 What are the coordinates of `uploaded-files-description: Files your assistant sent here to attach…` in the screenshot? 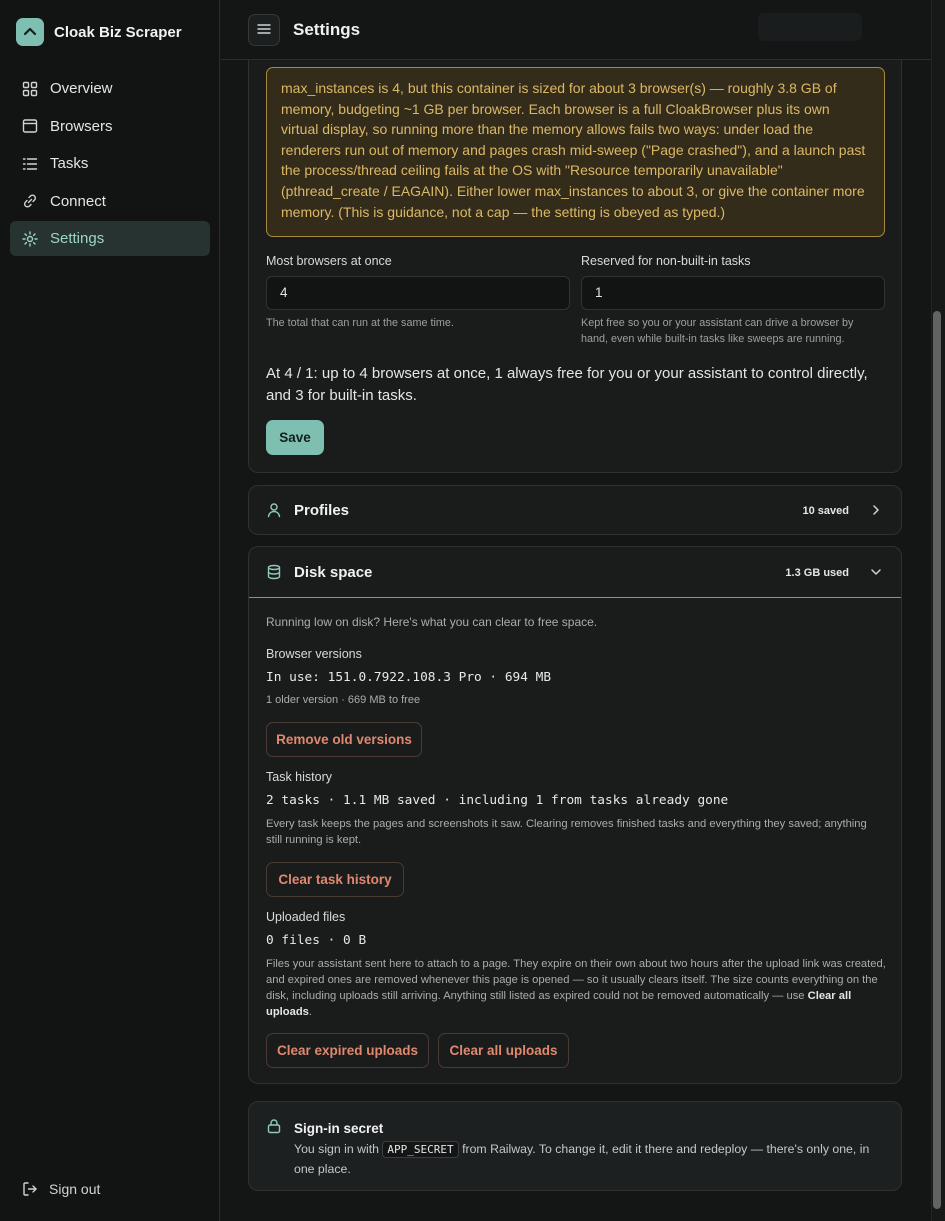 It's located at (576, 988).